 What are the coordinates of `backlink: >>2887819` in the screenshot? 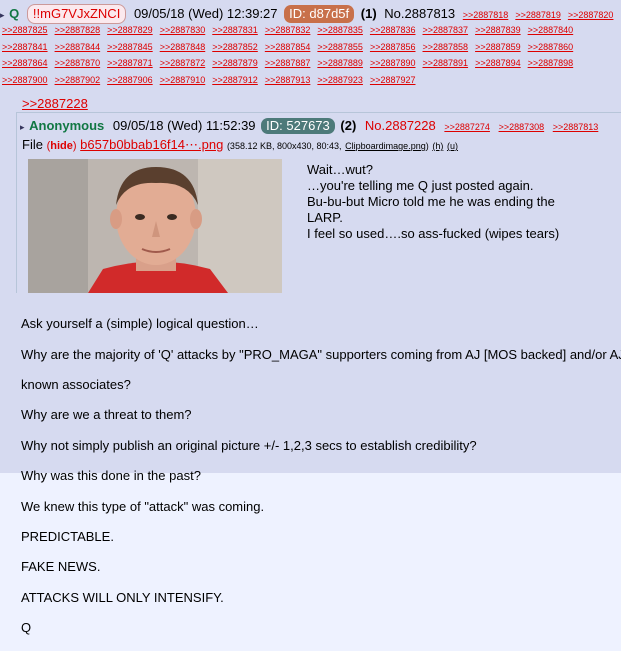 It's located at (538, 15).